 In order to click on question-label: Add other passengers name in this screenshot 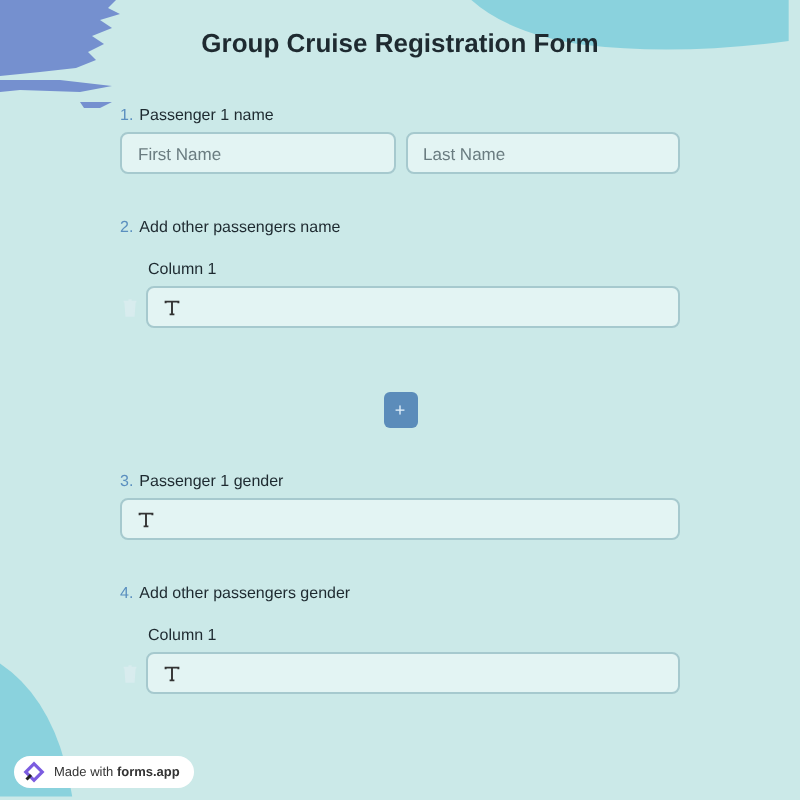, I will do `click(240, 227)`.